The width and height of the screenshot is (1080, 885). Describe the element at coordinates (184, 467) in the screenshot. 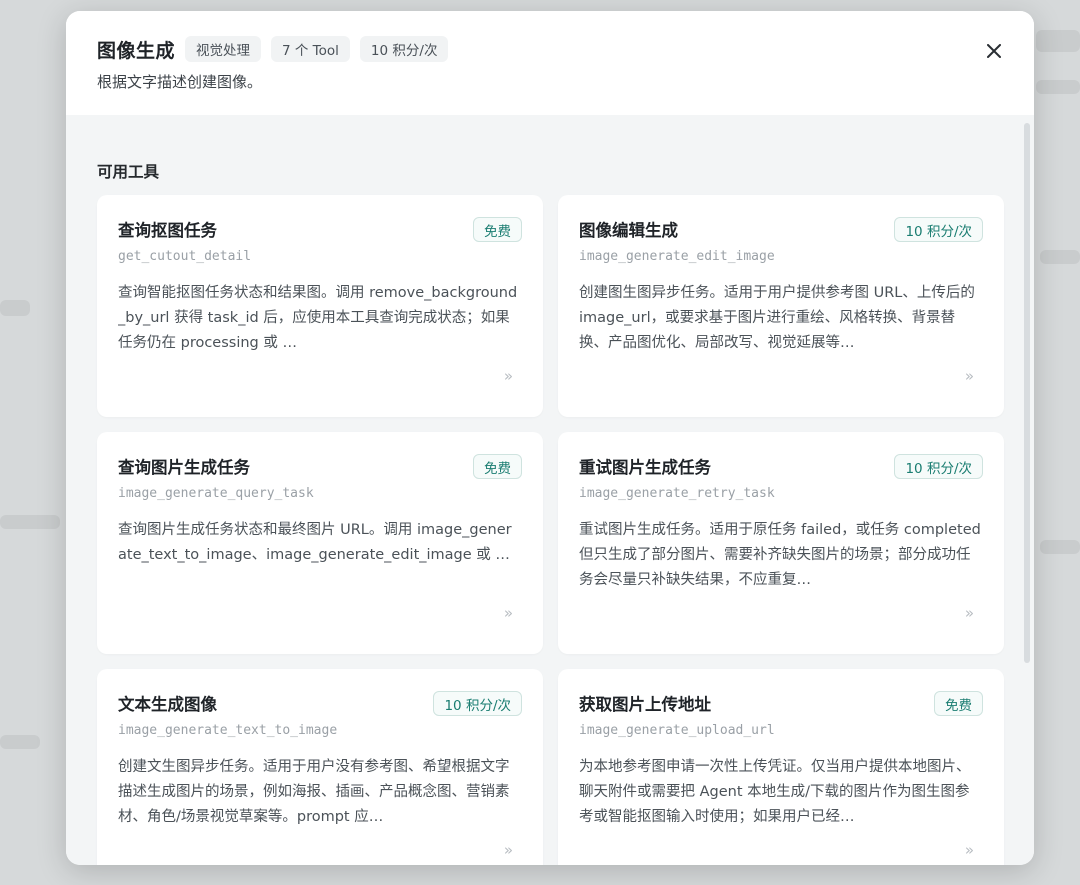

I see `tool-card-title: 查询图片生成任务` at that location.